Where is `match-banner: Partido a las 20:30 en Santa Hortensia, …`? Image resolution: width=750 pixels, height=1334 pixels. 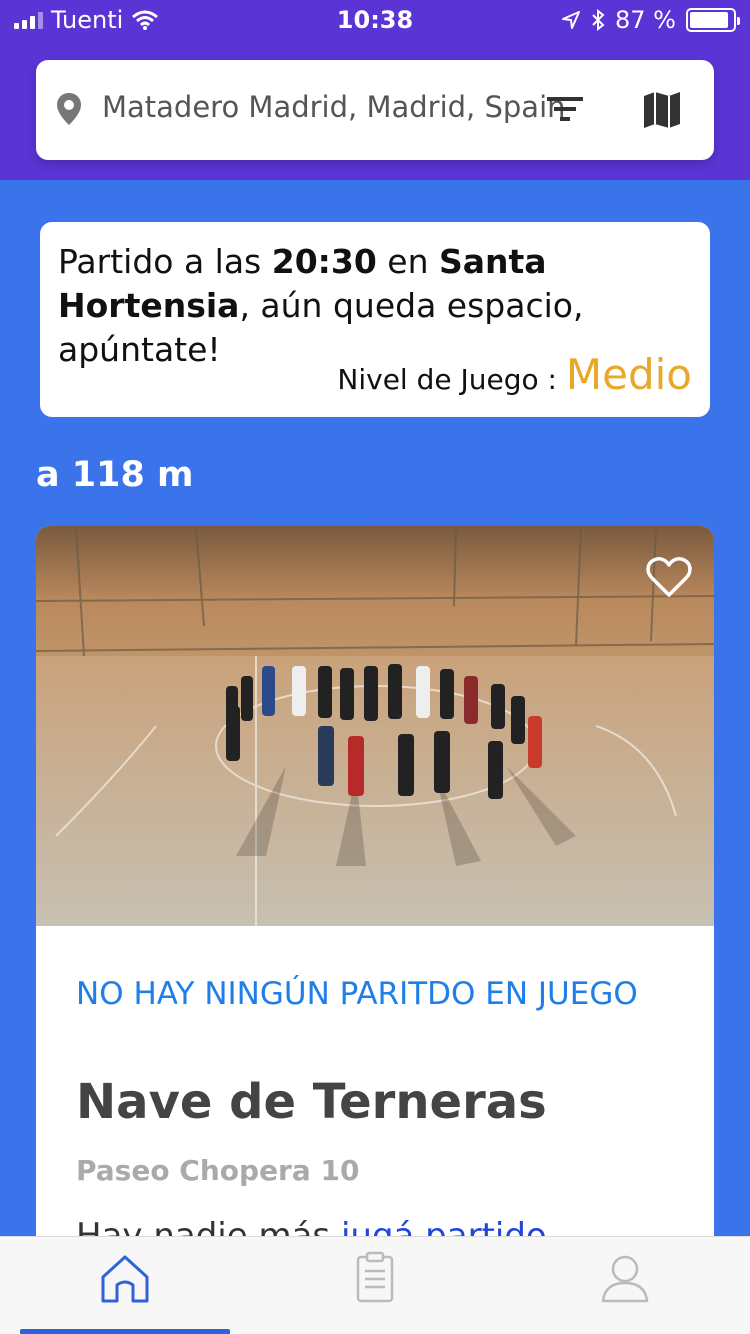 match-banner: Partido a las 20:30 en Santa Hortensia, … is located at coordinates (375, 319).